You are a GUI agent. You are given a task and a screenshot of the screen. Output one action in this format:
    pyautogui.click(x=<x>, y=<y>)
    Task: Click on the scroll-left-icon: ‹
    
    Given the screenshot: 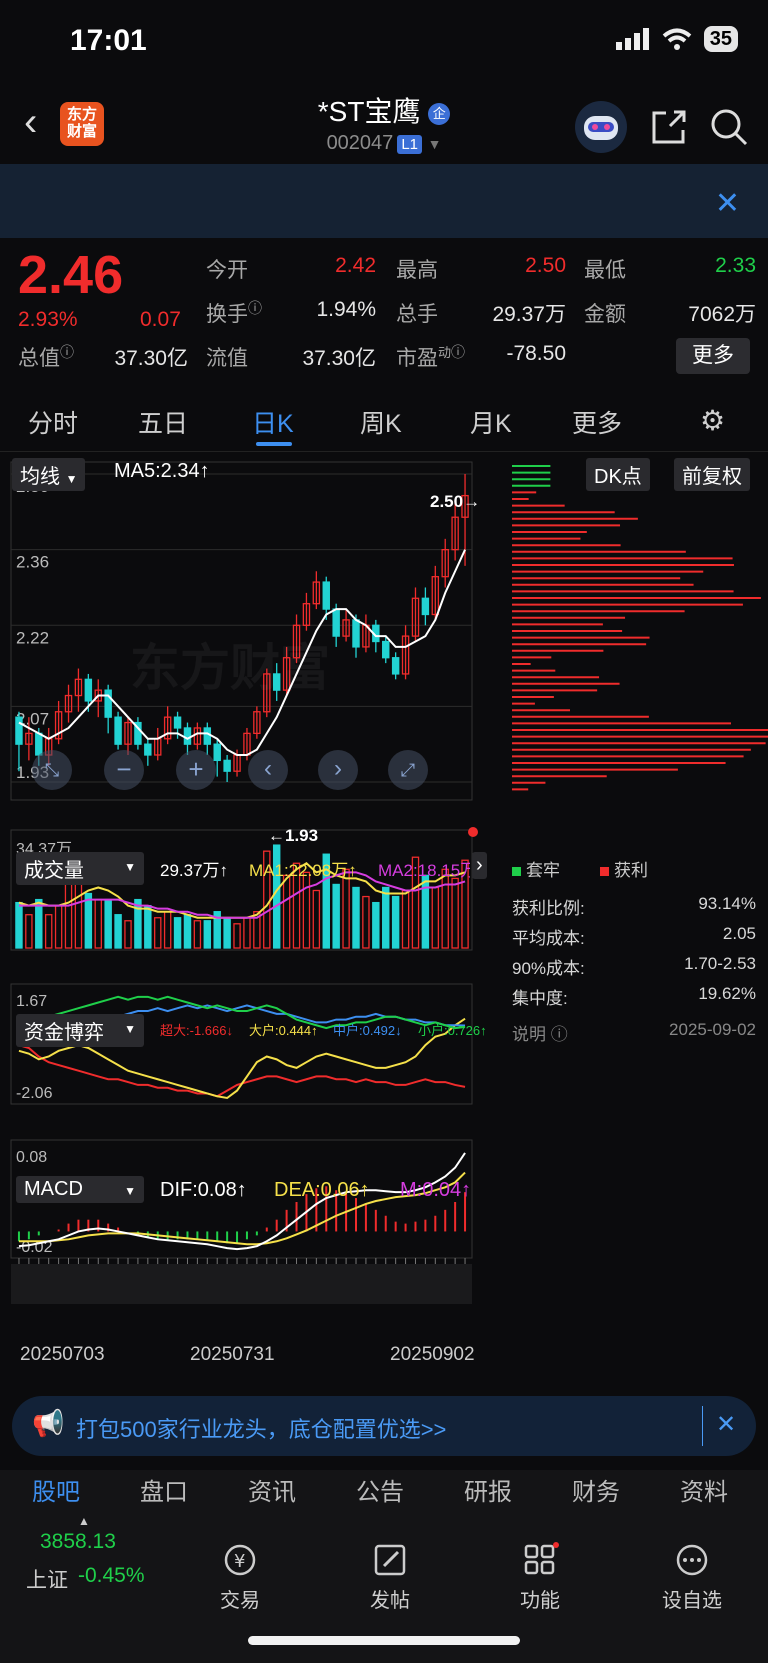 What is the action you would take?
    pyautogui.click(x=268, y=770)
    